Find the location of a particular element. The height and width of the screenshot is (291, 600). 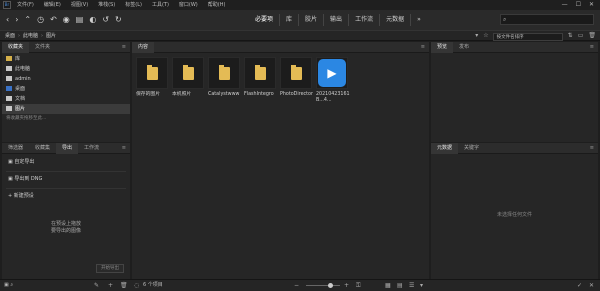

folder-thumbnail: PhotoDirector is located at coordinates (297, 77).